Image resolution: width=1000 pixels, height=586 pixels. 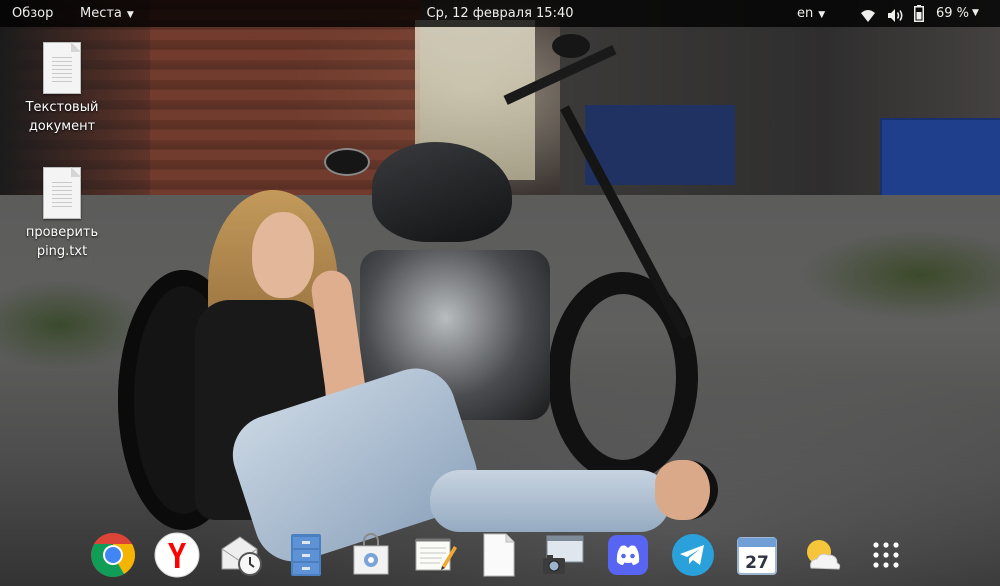 I want to click on calendar-day: 27, so click(x=757, y=563).